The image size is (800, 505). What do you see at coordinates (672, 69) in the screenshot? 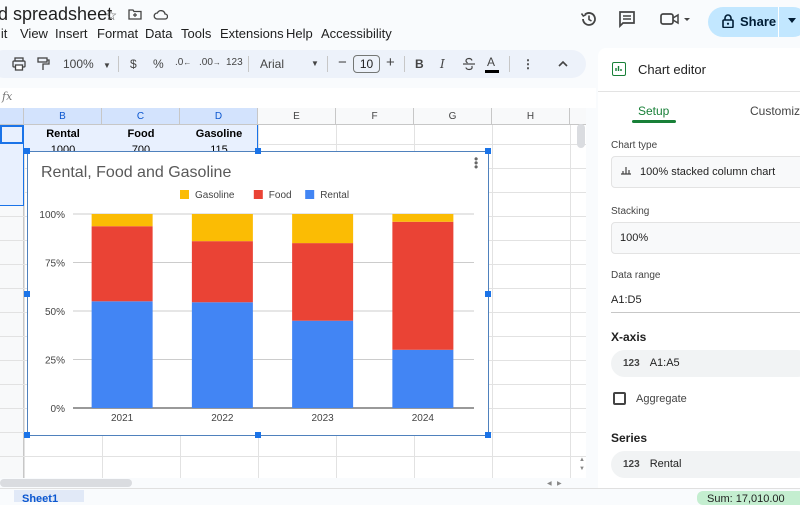
I see `chart-editor-title: Chart editor` at bounding box center [672, 69].